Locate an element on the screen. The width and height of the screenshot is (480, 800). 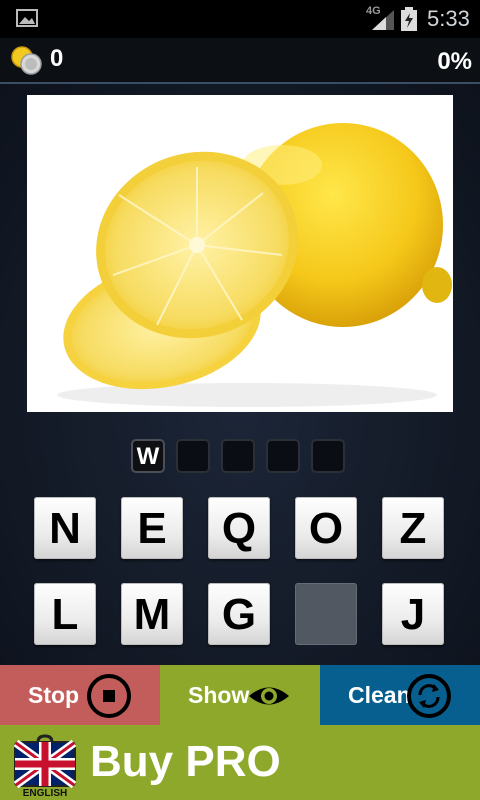
stop-button: Stop is located at coordinates (80, 695).